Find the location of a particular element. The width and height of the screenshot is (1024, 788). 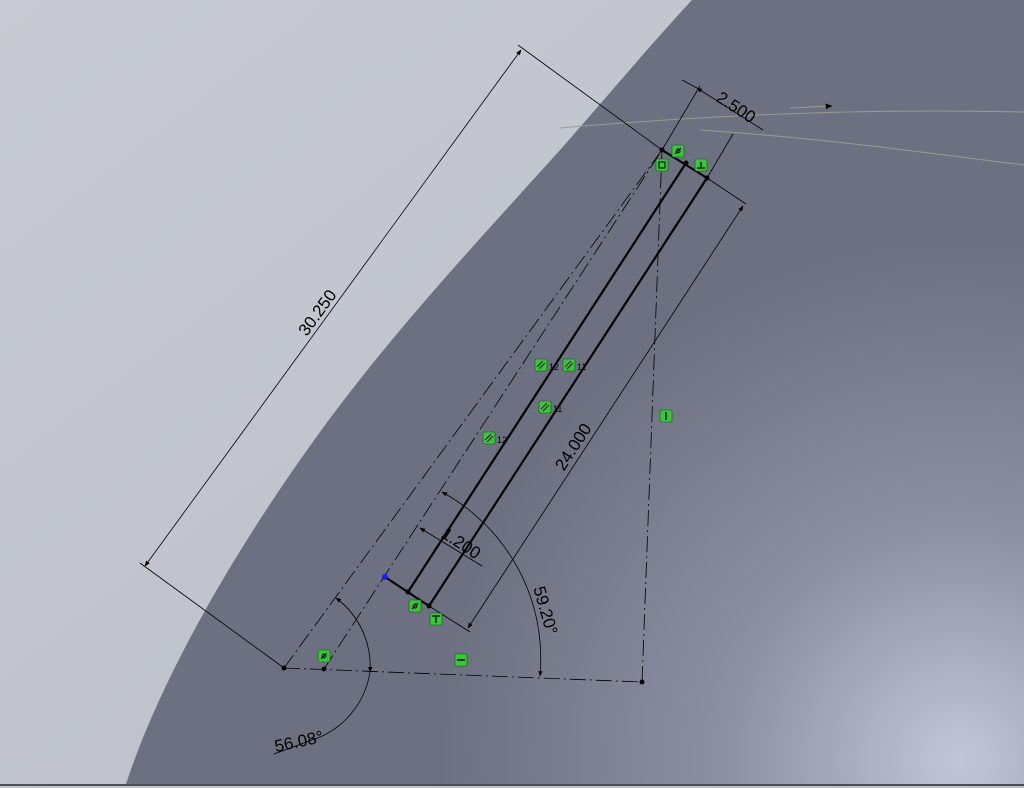

selected-point is located at coordinates (385, 577).